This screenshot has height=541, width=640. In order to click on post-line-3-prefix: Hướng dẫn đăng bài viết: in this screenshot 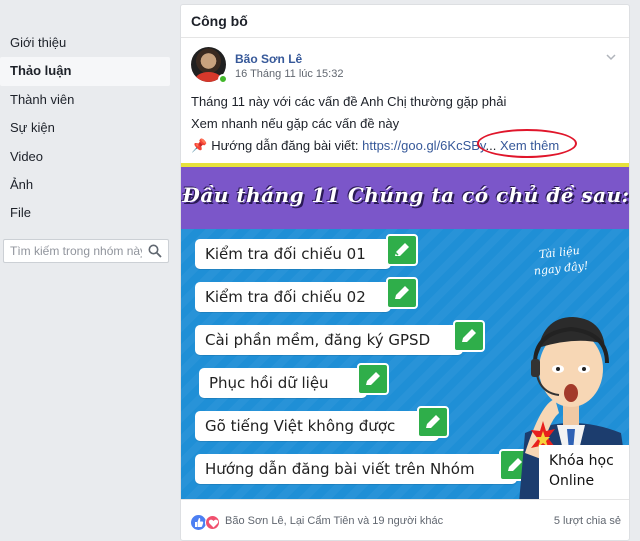, I will do `click(287, 145)`.